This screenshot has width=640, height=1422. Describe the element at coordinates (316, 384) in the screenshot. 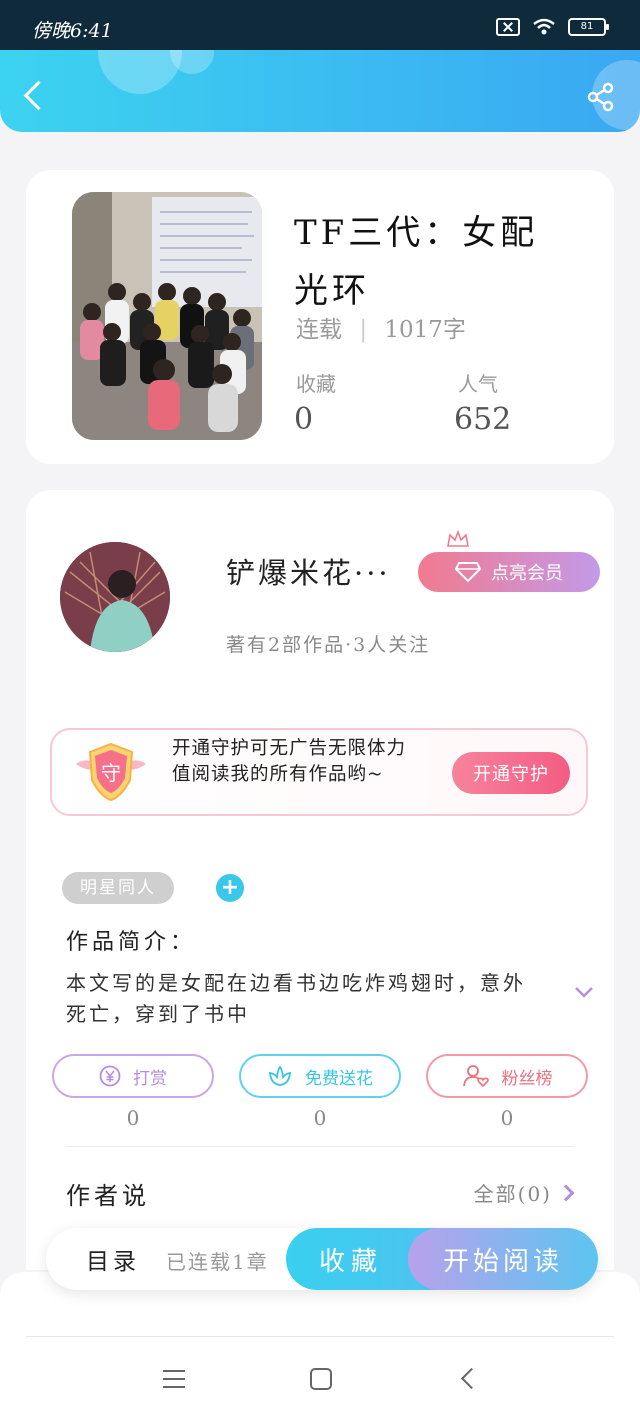

I see `favorites-label: 收藏` at that location.